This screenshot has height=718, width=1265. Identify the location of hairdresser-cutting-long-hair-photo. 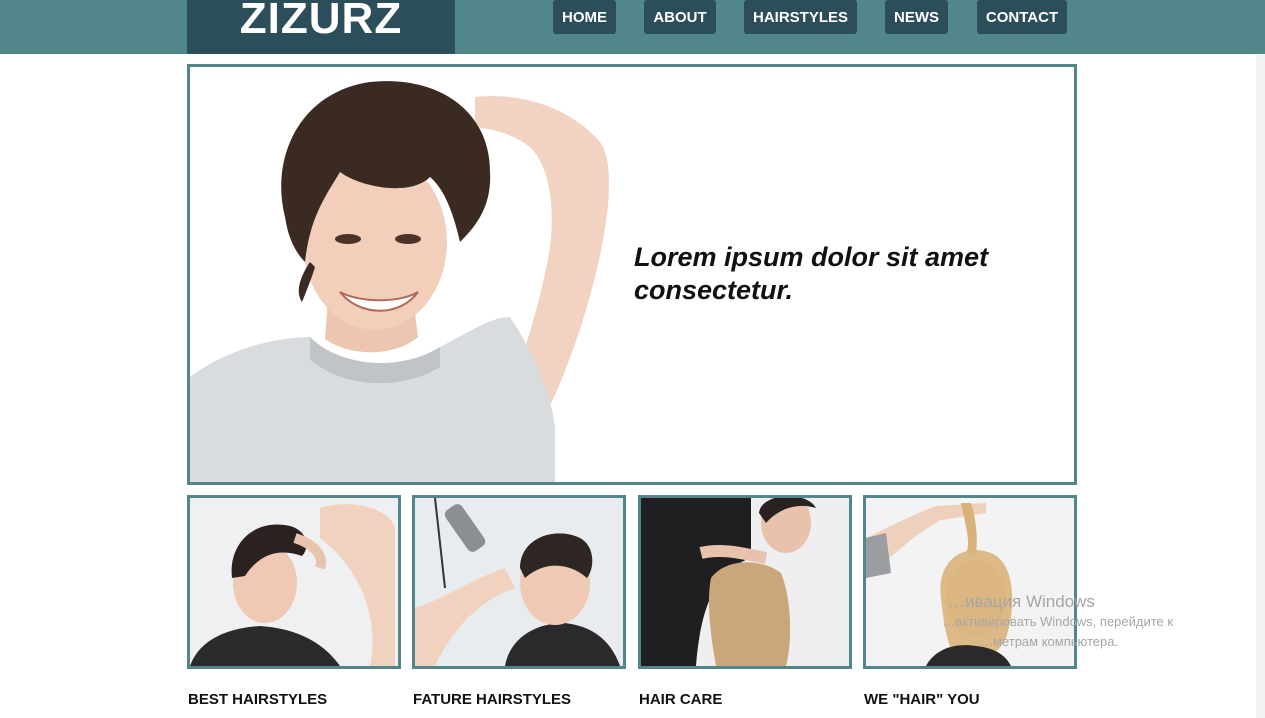
(745, 582).